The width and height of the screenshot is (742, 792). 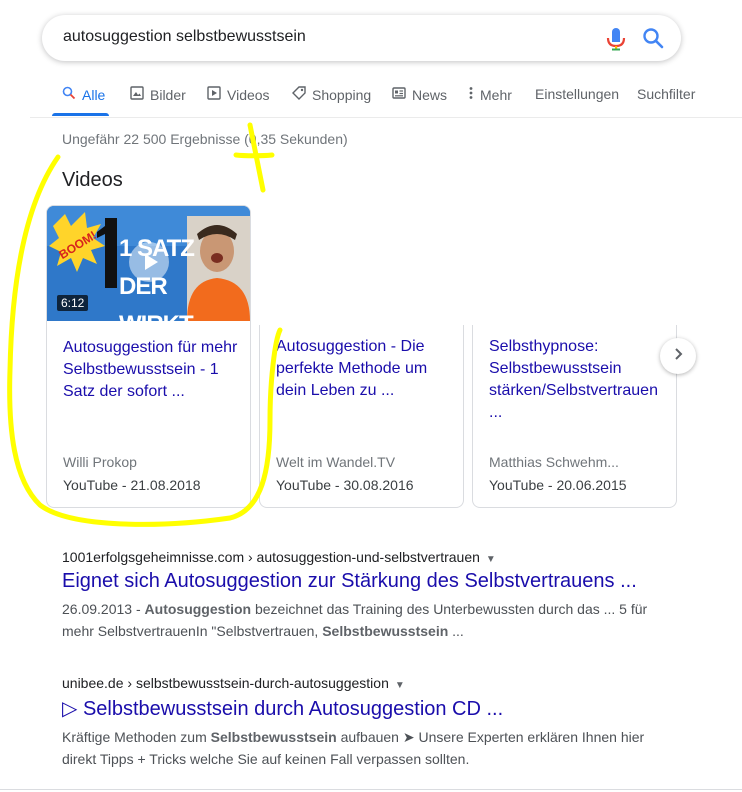 What do you see at coordinates (137, 94) in the screenshot?
I see `image-icon` at bounding box center [137, 94].